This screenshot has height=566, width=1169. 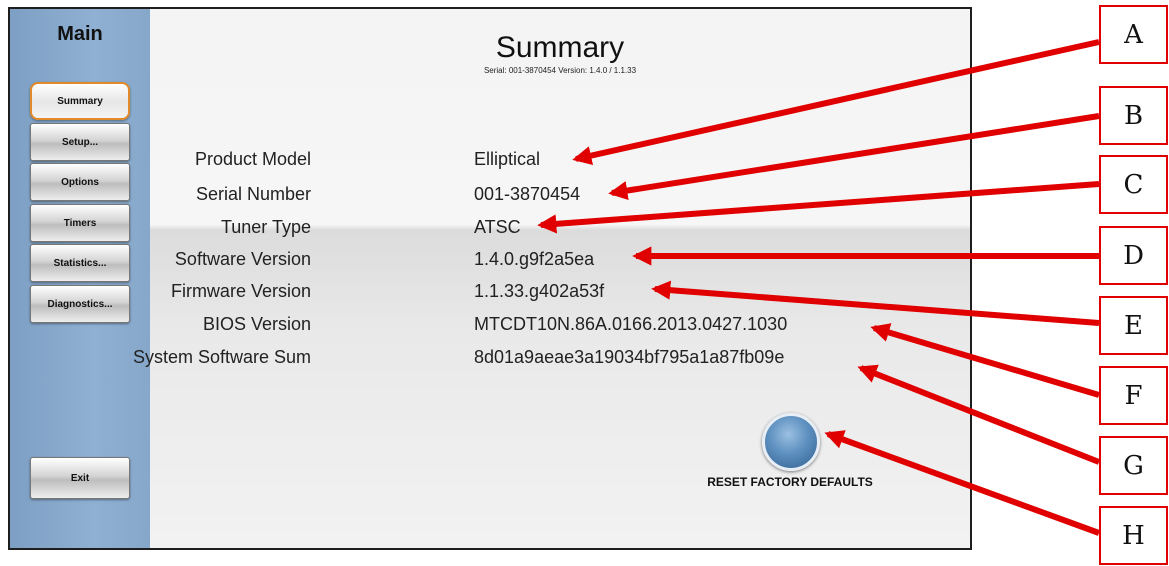 What do you see at coordinates (539, 291) in the screenshot?
I see `info-value: 1.1.33.g402a53f` at bounding box center [539, 291].